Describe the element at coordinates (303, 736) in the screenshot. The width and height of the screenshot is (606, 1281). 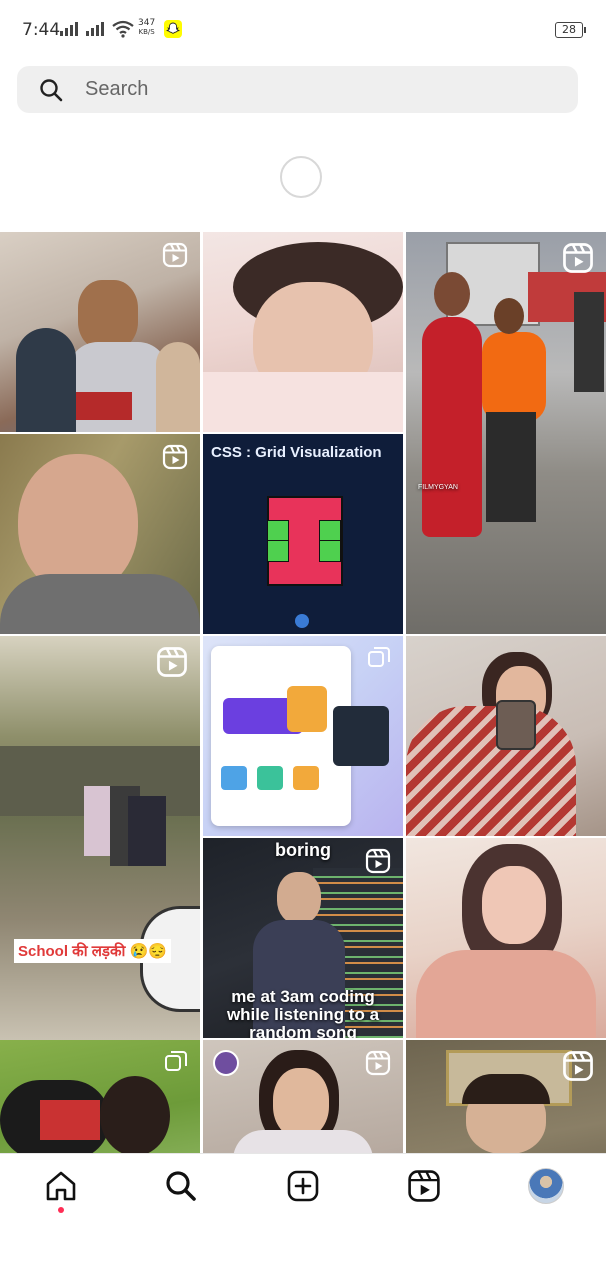
I see `explore-tile-ui-design` at that location.